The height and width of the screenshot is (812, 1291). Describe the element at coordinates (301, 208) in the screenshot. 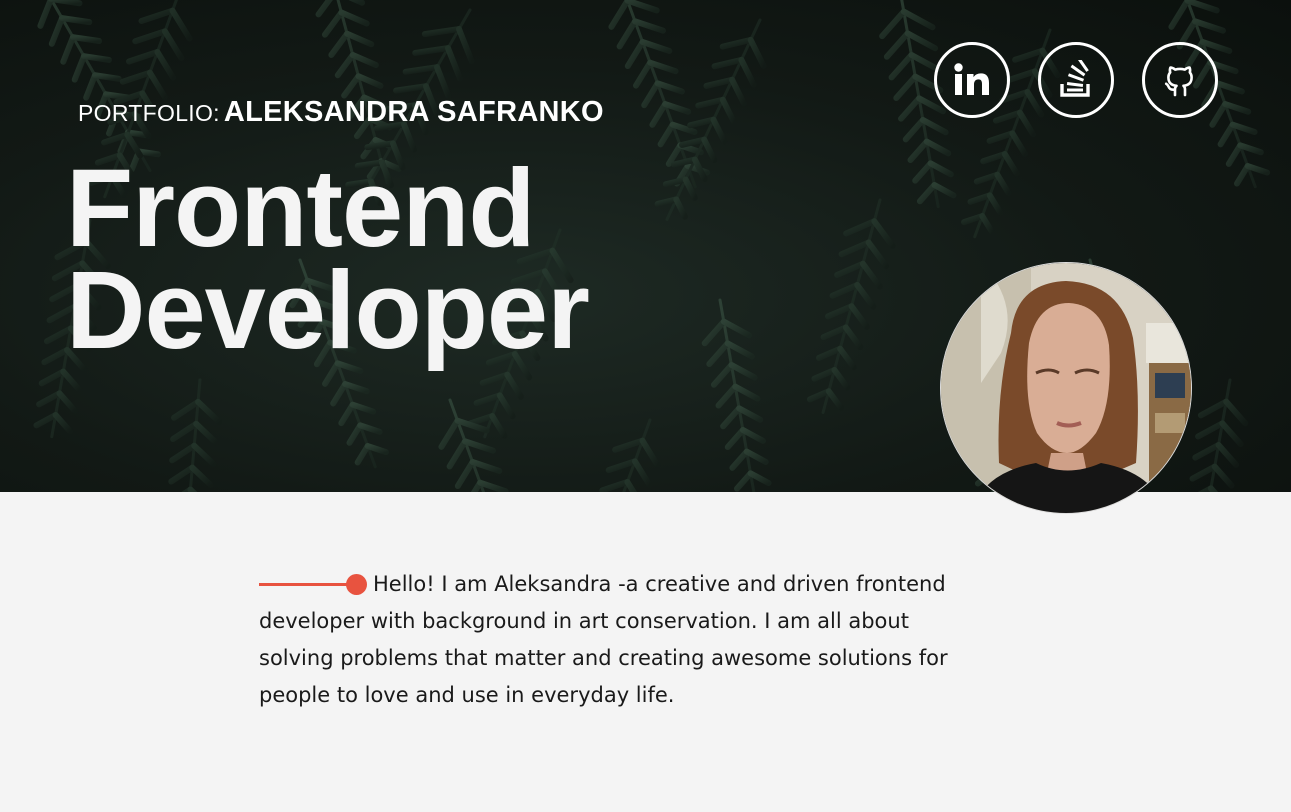

I see `page-title-line-1: Frontend` at that location.